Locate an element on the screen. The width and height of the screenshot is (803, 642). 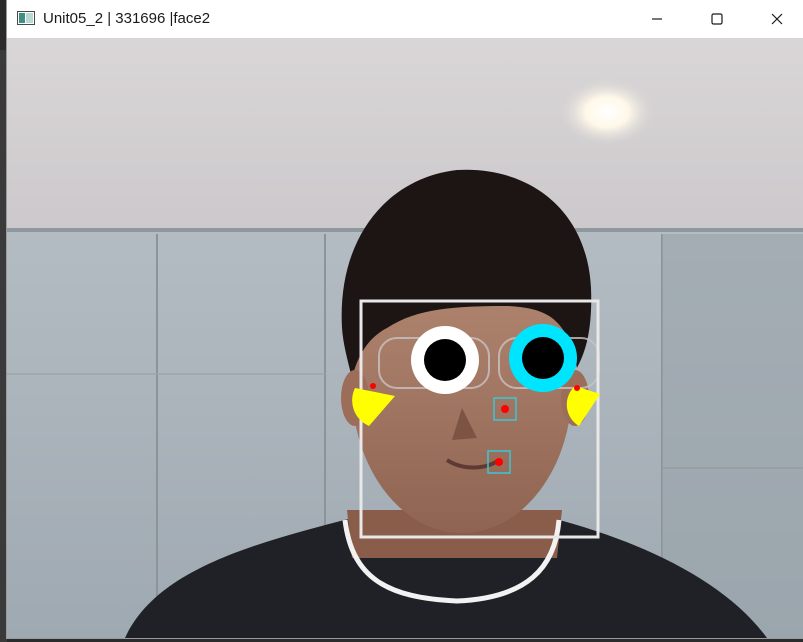
close-button is located at coordinates (775, 19).